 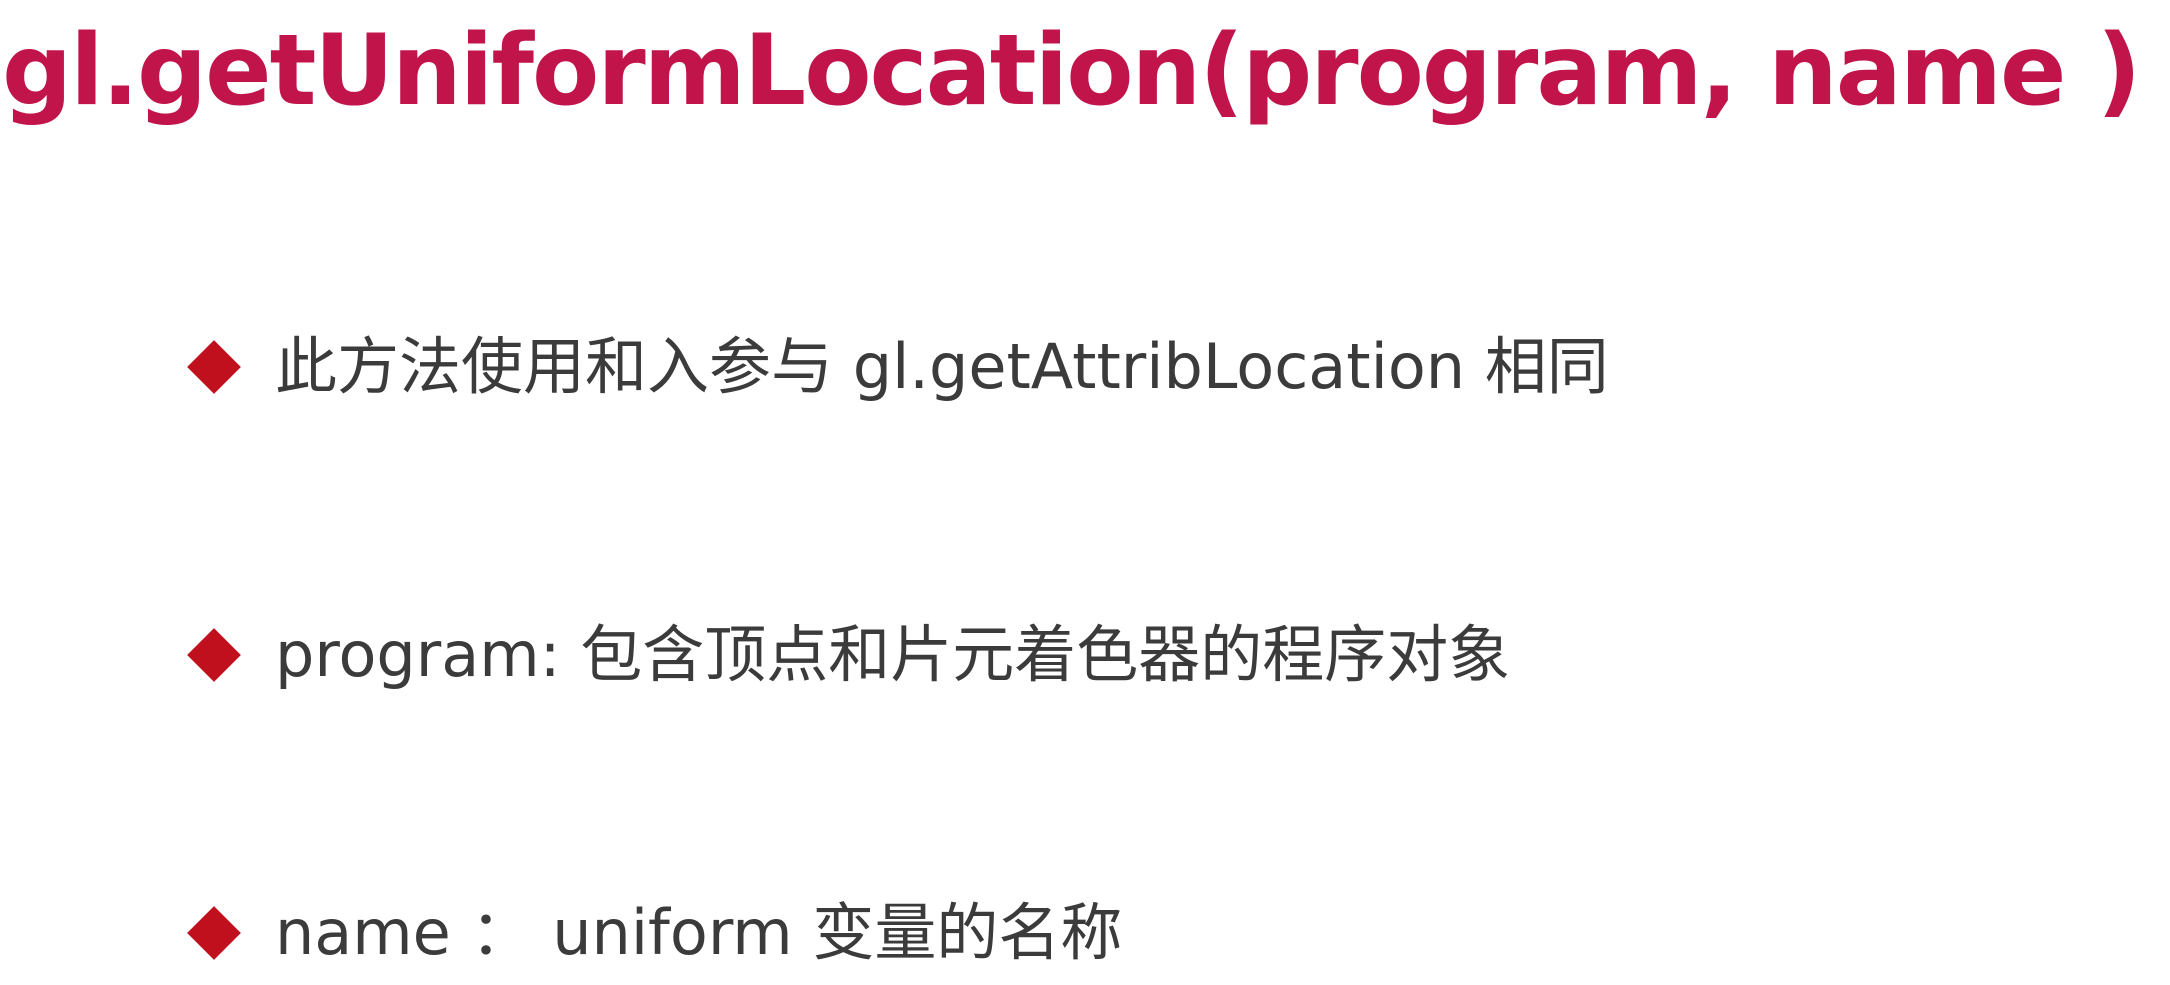 I want to click on bullet-item: 此方法使用和入参与 gl.getAttribLocation 相同, so click(x=898, y=367).